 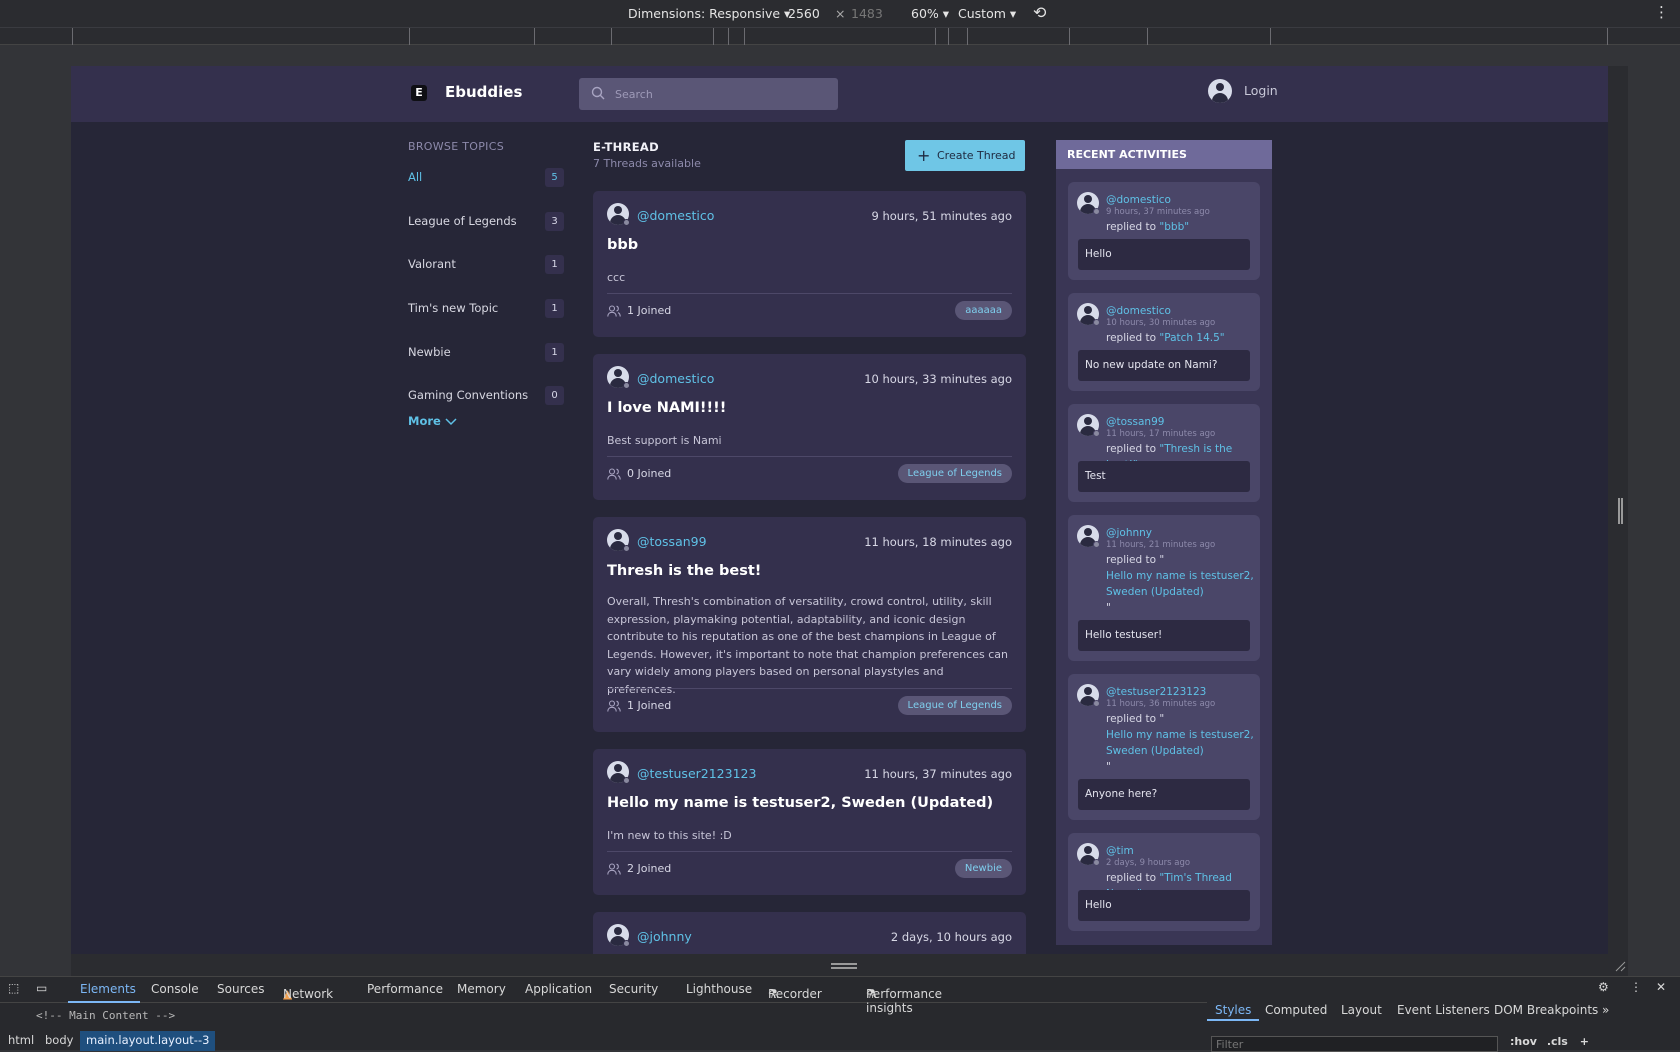 I want to click on thread-title: I love NAMI!!!!, so click(x=666, y=408).